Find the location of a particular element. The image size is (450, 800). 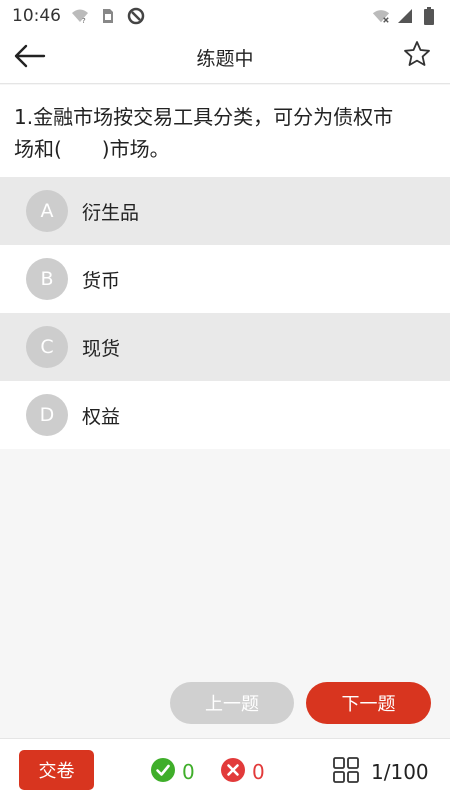

status-right is located at coordinates (405, 16).